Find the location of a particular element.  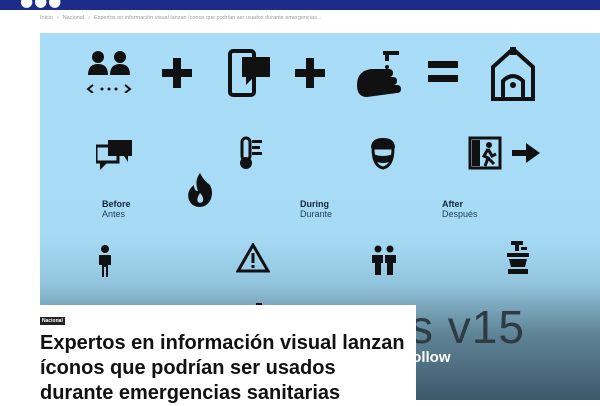

phase-before: Before Antes is located at coordinates (116, 209).